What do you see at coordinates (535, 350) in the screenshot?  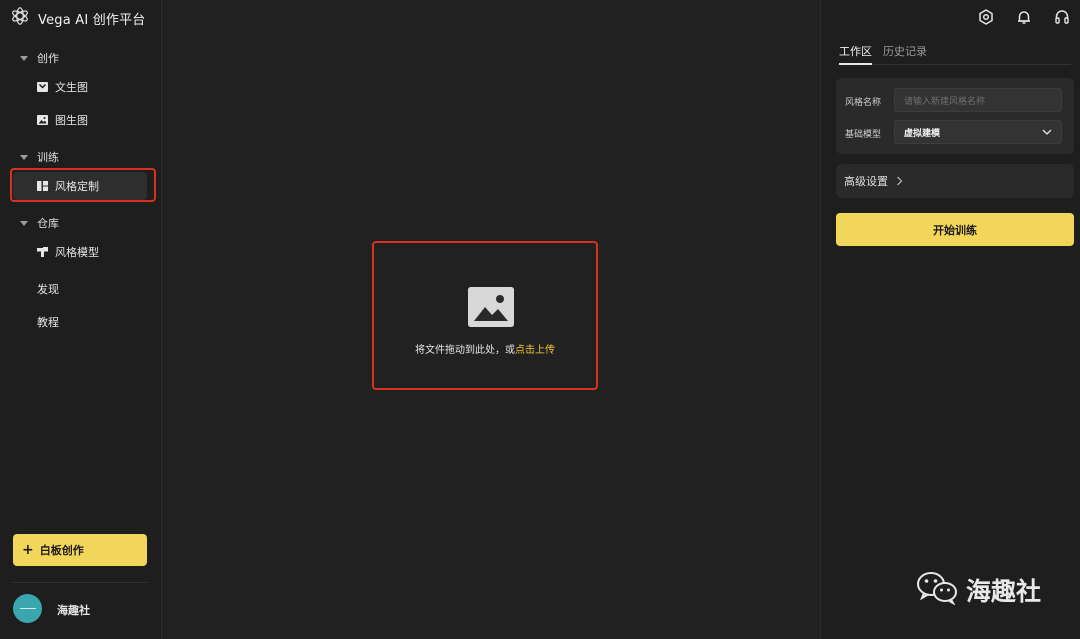 I see `upload-link: 点击上传` at bounding box center [535, 350].